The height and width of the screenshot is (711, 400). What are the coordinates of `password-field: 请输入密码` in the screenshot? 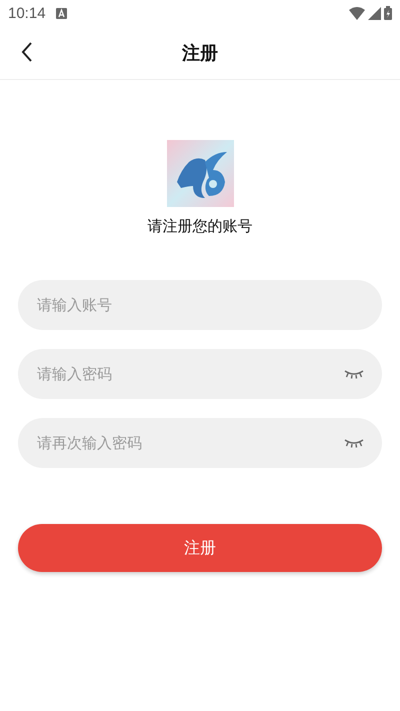 It's located at (200, 374).